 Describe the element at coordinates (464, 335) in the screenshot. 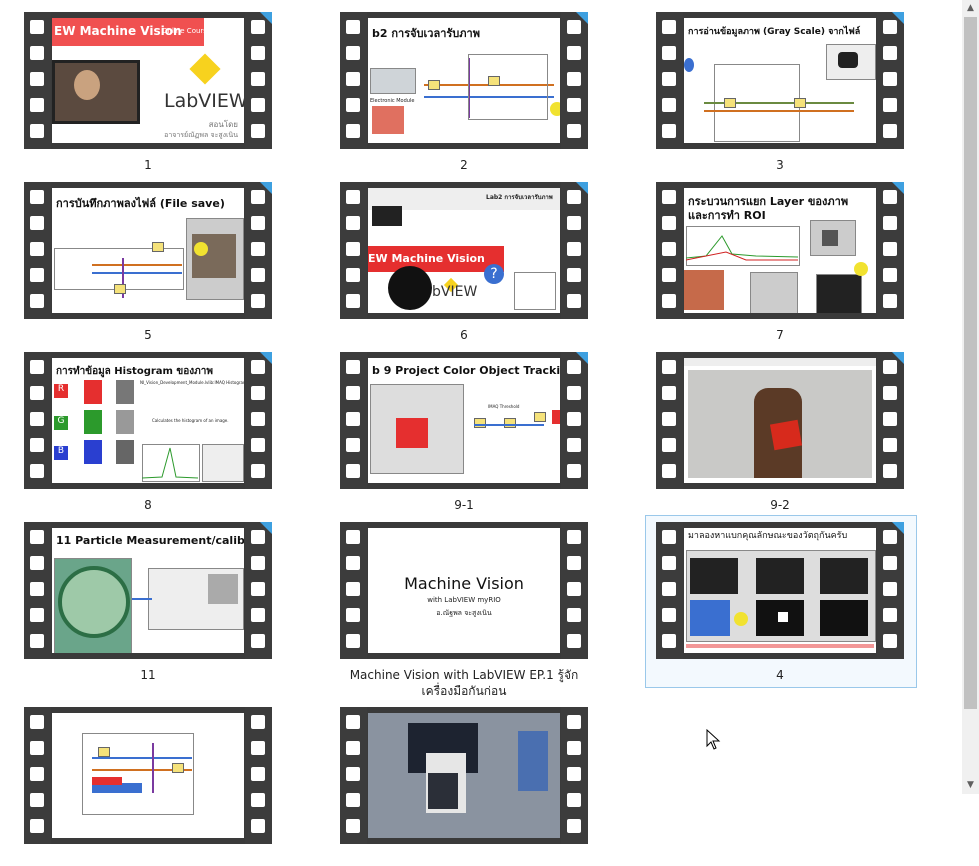

I see `thumbnail-caption: 6` at that location.